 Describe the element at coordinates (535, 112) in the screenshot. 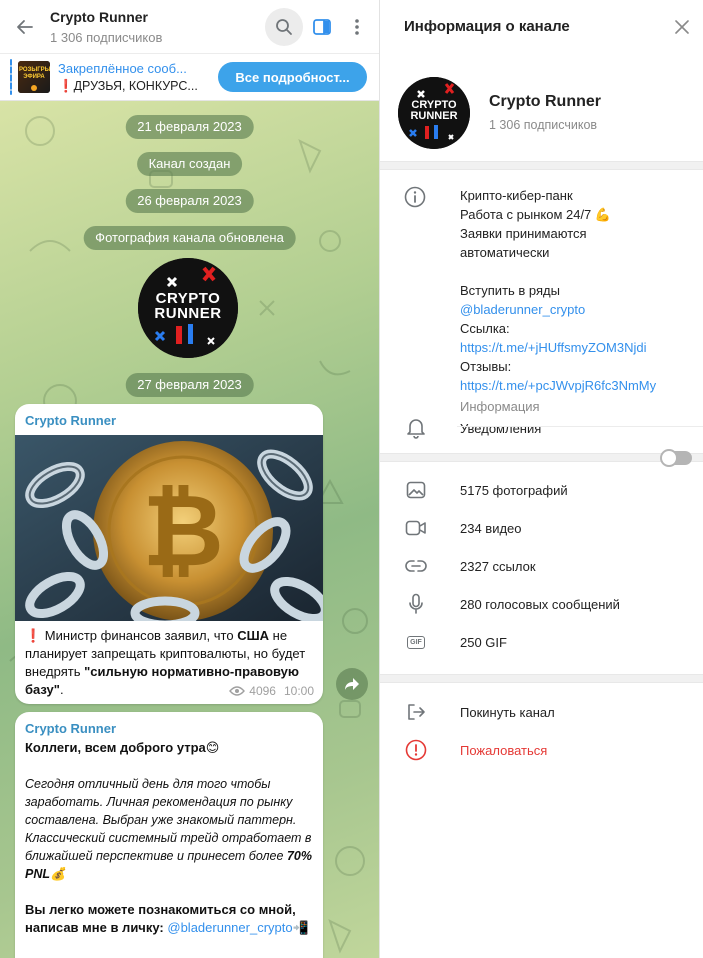

I see `channel-name-block: Crypto Runner 1 306 подписчиков` at that location.